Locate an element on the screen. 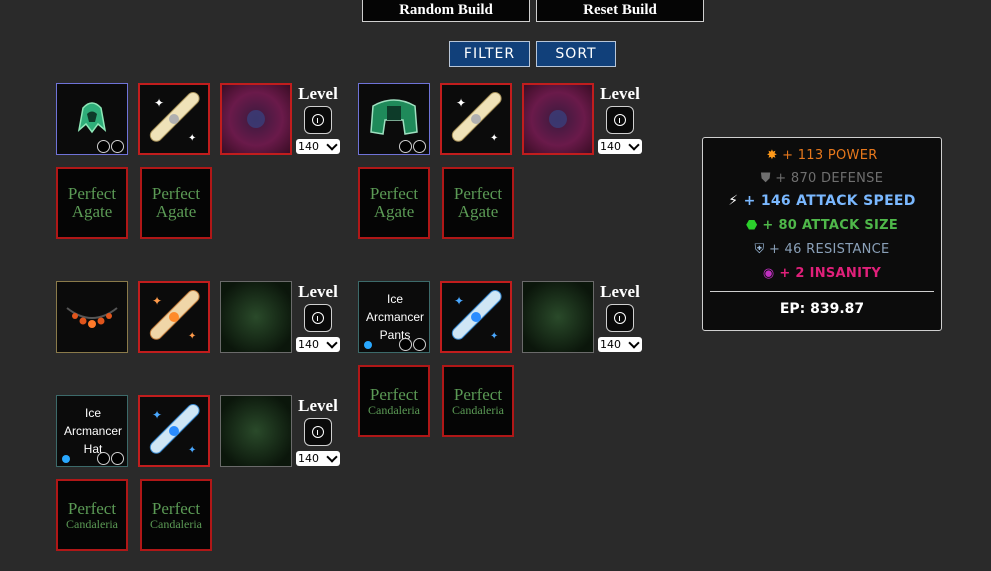 This screenshot has height=571, width=991. necklace-slot is located at coordinates (92, 317).